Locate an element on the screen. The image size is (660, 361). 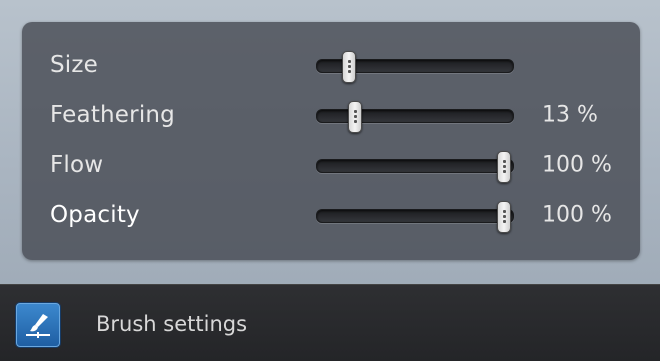
size-slider-thumb is located at coordinates (349, 67).